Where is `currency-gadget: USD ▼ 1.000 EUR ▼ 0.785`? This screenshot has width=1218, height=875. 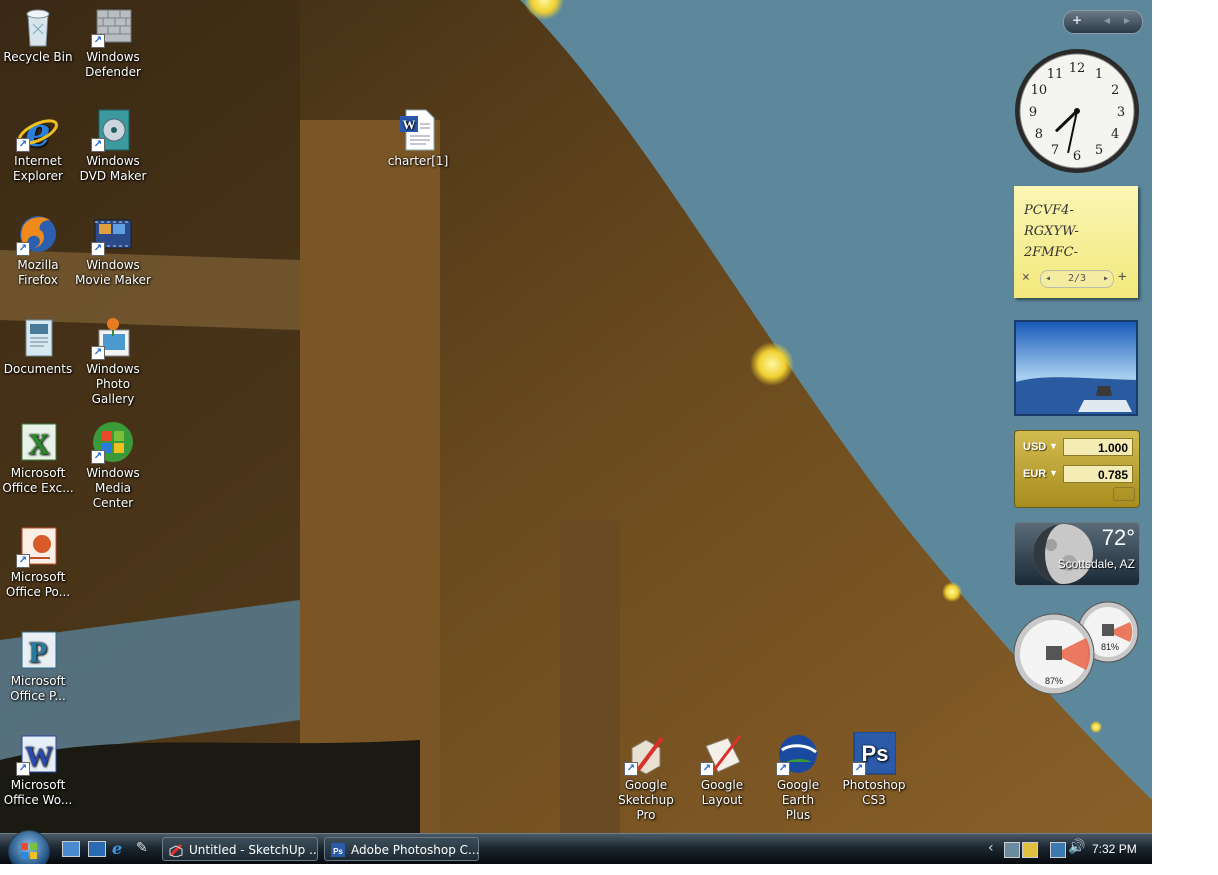
currency-gadget: USD ▼ 1.000 EUR ▼ 0.785 is located at coordinates (1077, 469).